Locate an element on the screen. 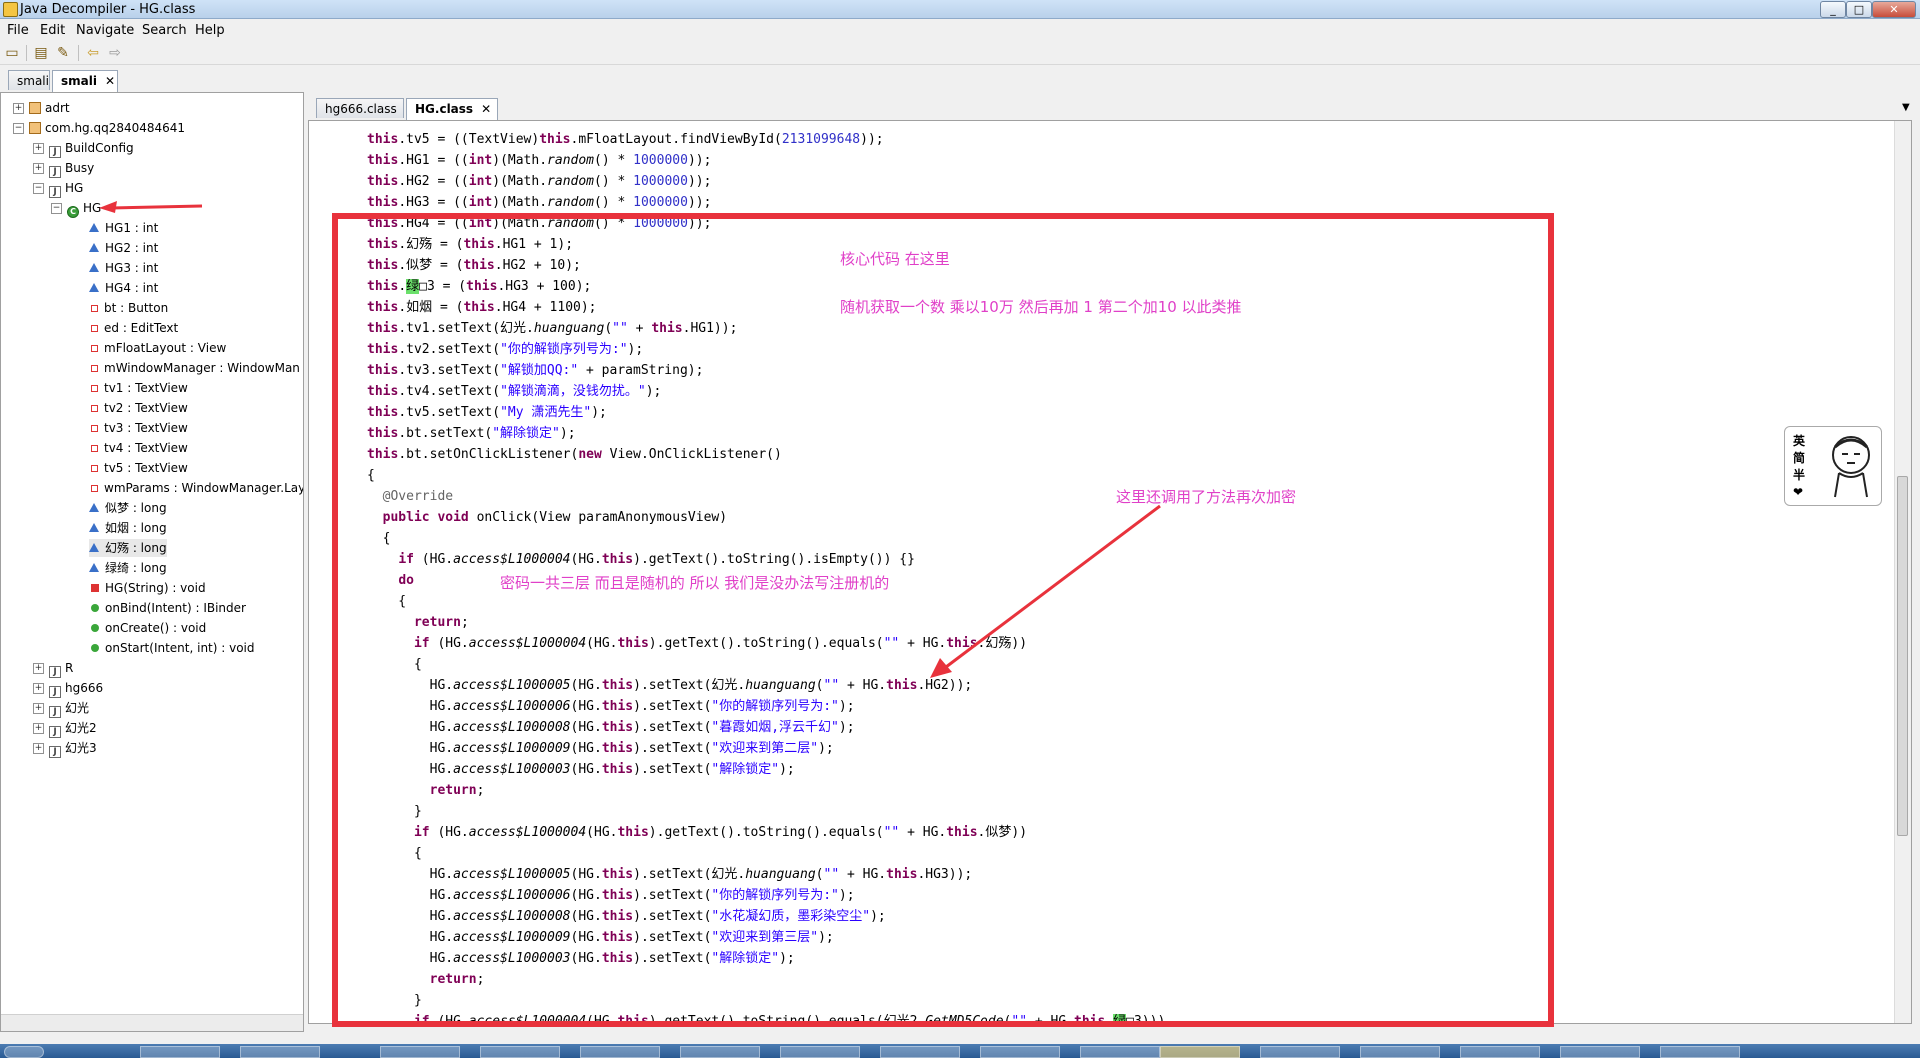 The image size is (1920, 1058). tree-node-package: − com.hg.qq2840484641 is located at coordinates (99, 128).